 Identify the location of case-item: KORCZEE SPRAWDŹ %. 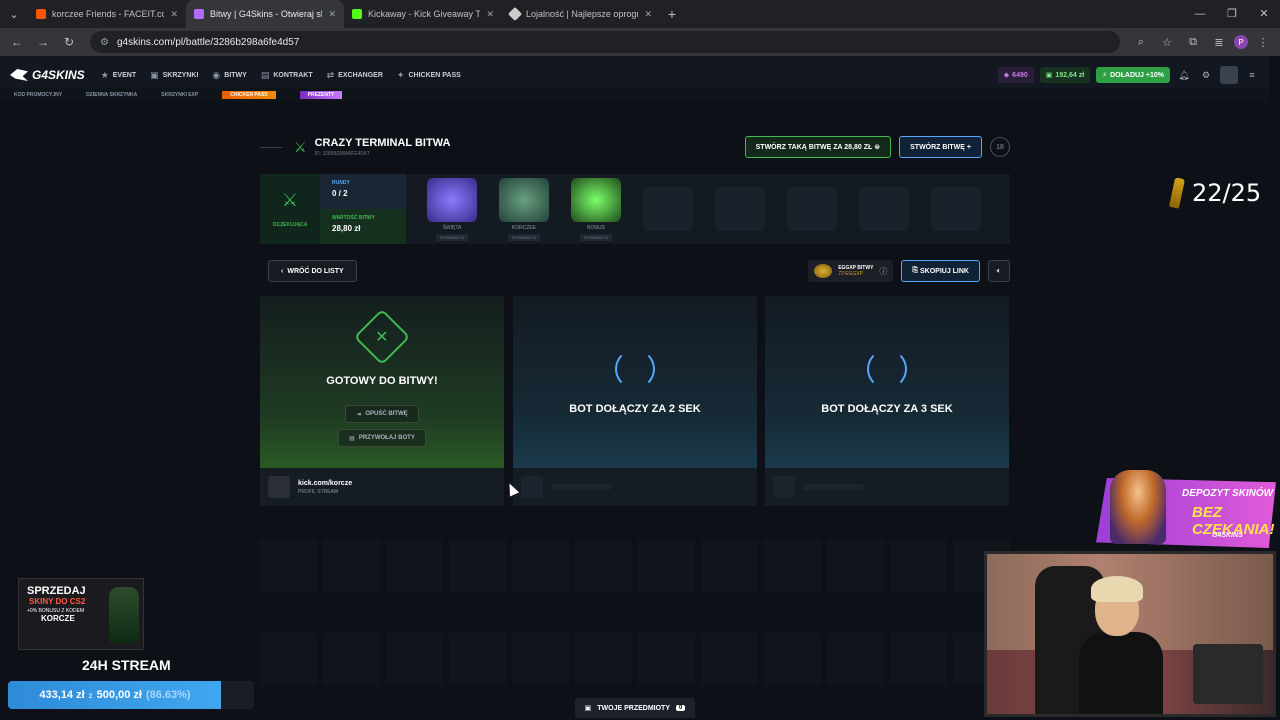
(524, 209).